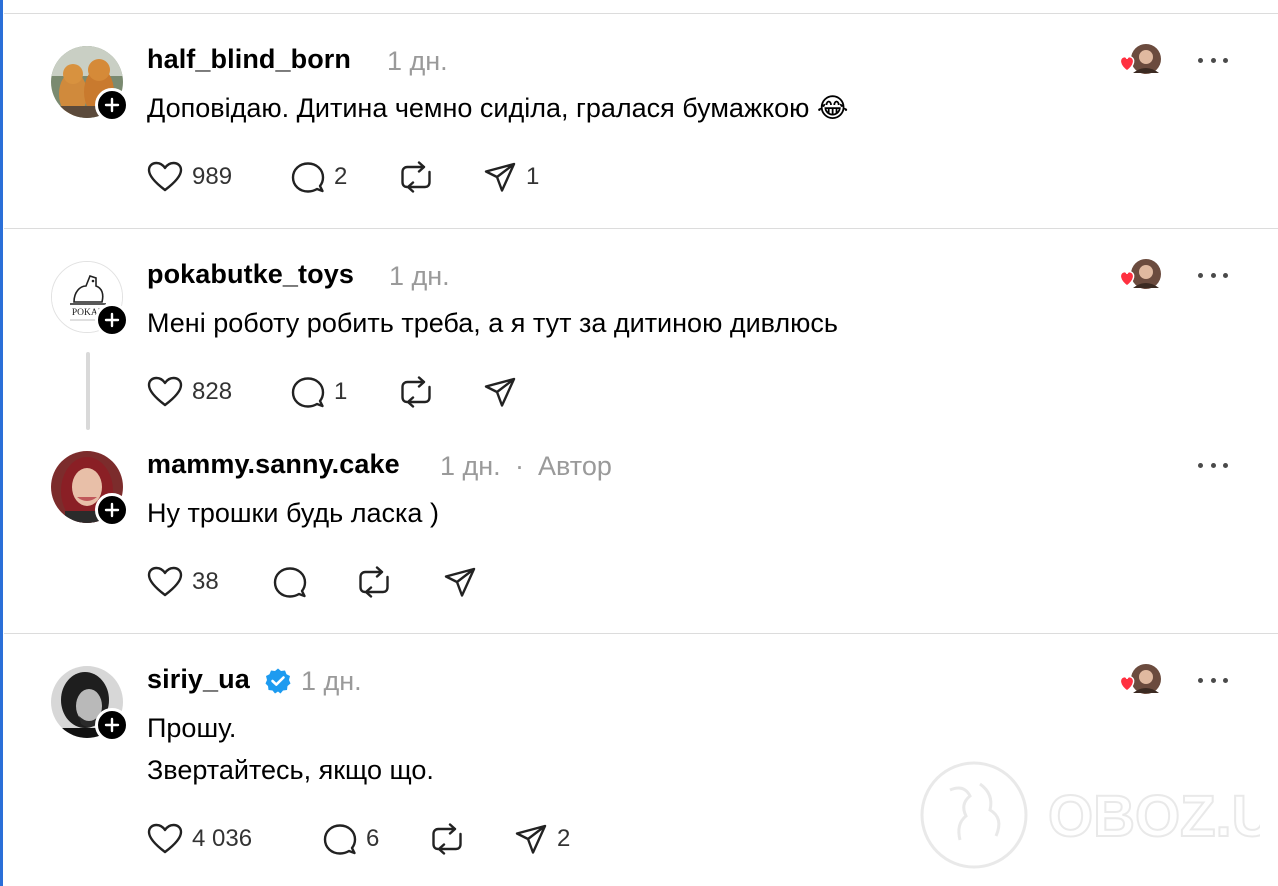  What do you see at coordinates (90, 299) in the screenshot?
I see `avatar: POKAB` at bounding box center [90, 299].